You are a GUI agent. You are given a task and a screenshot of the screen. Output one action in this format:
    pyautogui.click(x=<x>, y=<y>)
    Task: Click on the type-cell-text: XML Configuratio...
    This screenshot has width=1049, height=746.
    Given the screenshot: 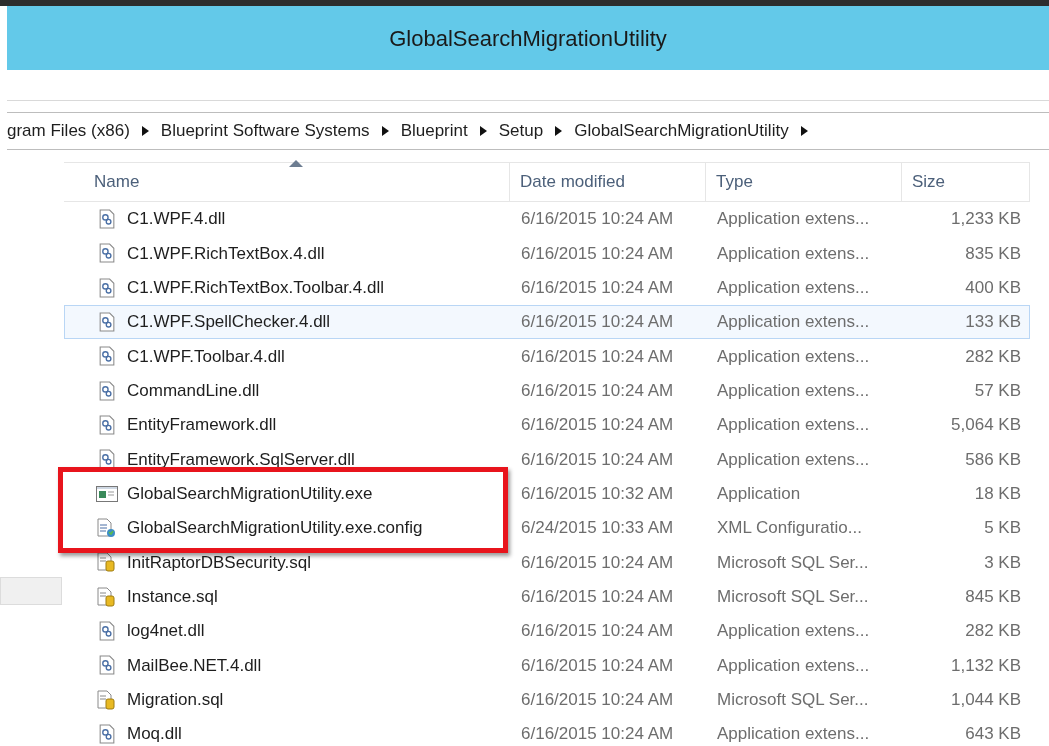 What is the action you would take?
    pyautogui.click(x=789, y=528)
    